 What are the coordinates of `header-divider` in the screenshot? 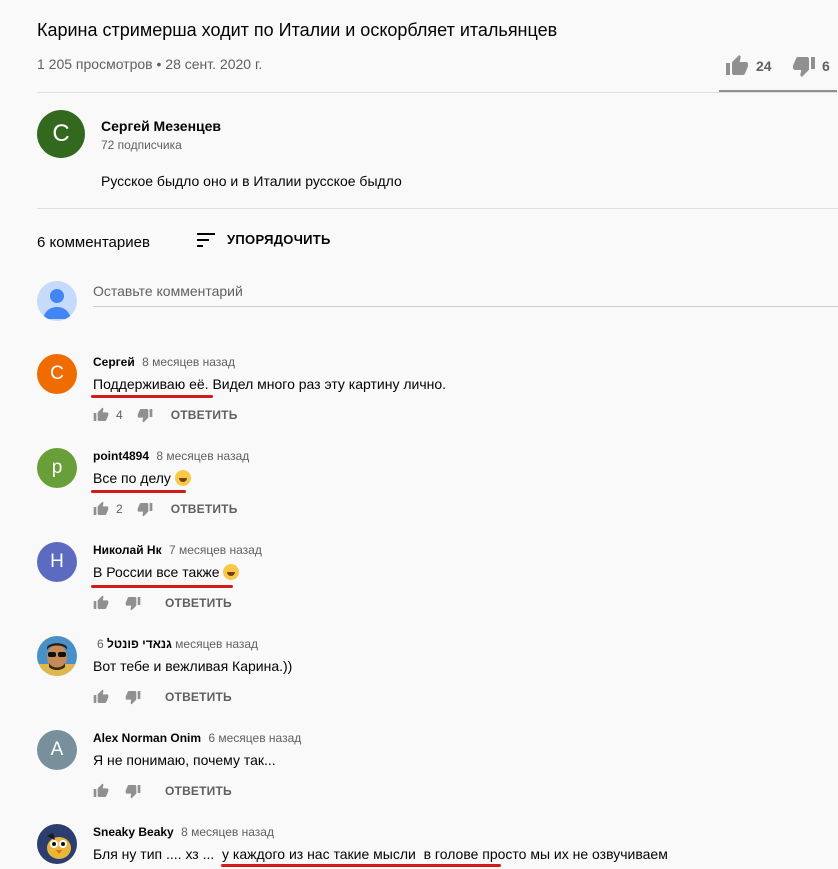 It's located at (437, 92).